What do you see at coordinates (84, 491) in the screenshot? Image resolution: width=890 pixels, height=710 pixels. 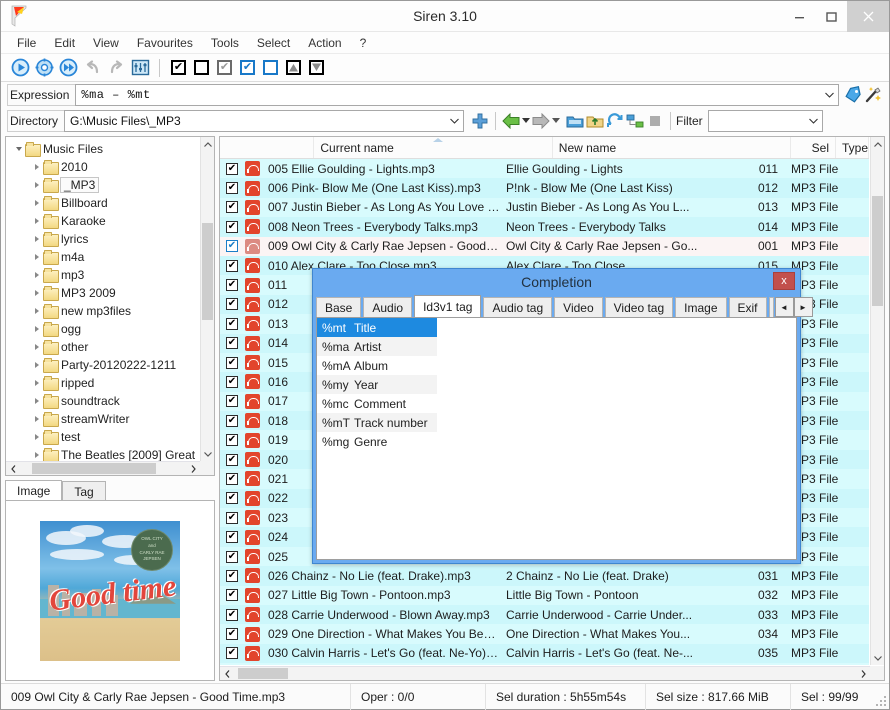 I see `tab-tag: Tag` at bounding box center [84, 491].